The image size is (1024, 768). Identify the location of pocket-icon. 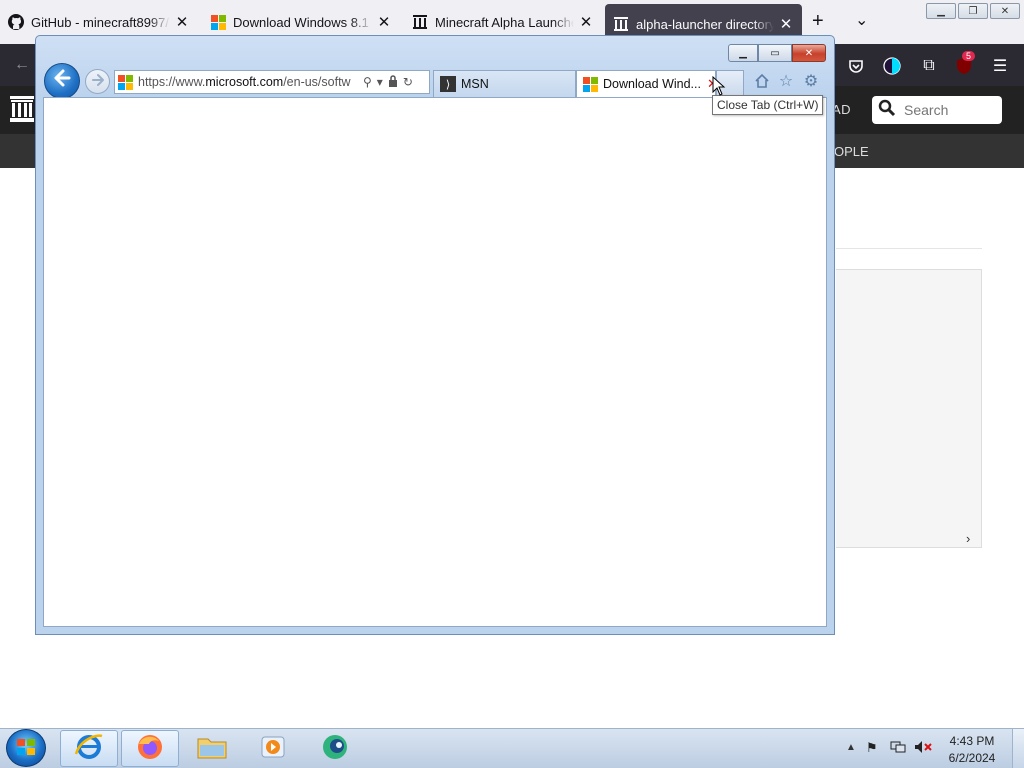
(856, 66).